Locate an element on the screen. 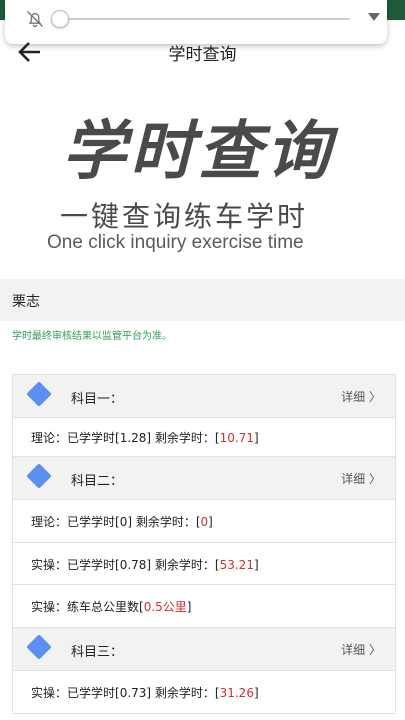 The image size is (405, 720). subject-header: 科目三： 详细 〉 is located at coordinates (204, 649).